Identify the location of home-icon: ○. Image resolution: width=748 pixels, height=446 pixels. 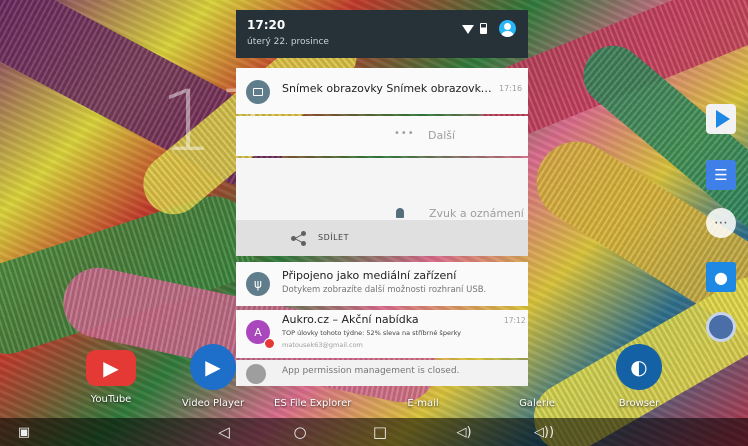
(300, 432).